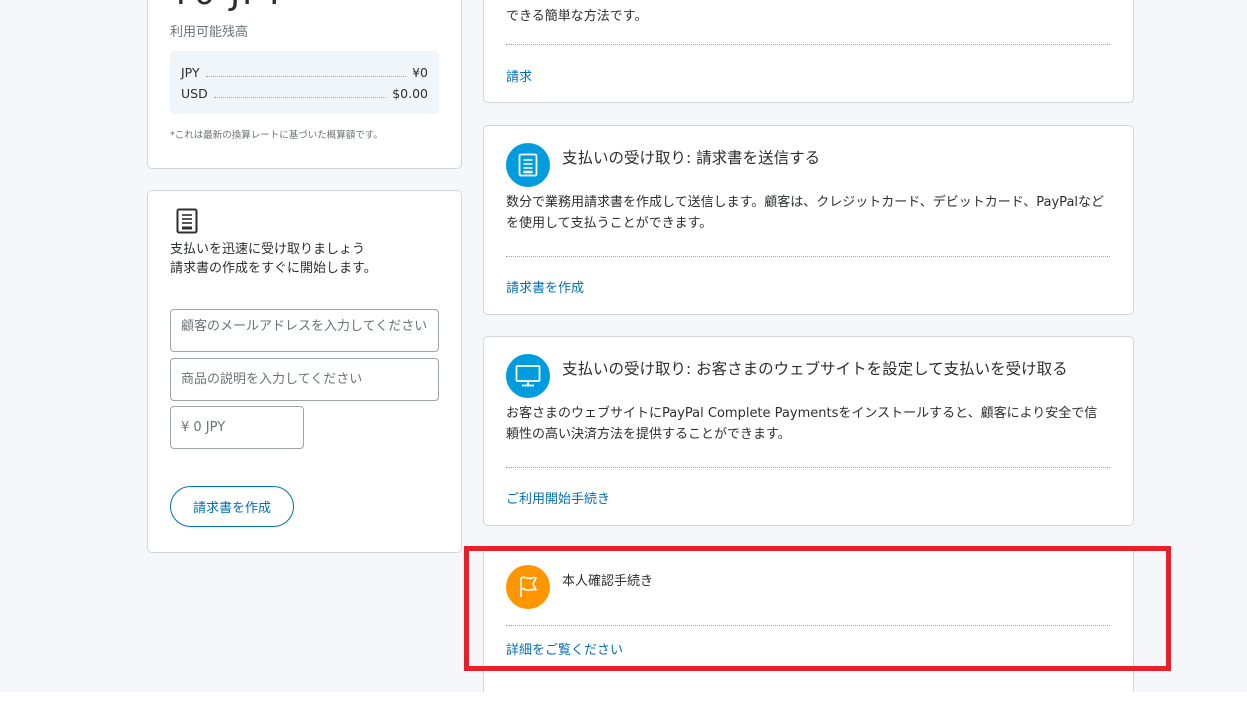  What do you see at coordinates (273, 268) in the screenshot?
I see `quick-invoice-title-line2: 請求書の作成をすぐに開始します。` at bounding box center [273, 268].